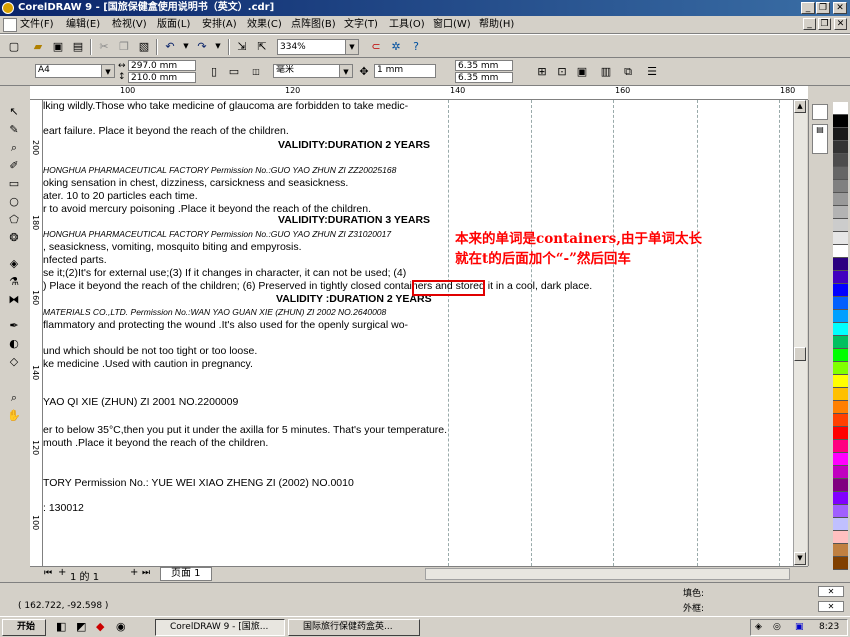 This screenshot has width=850, height=637. I want to click on zoom-icon: ⌕, so click(14, 398).